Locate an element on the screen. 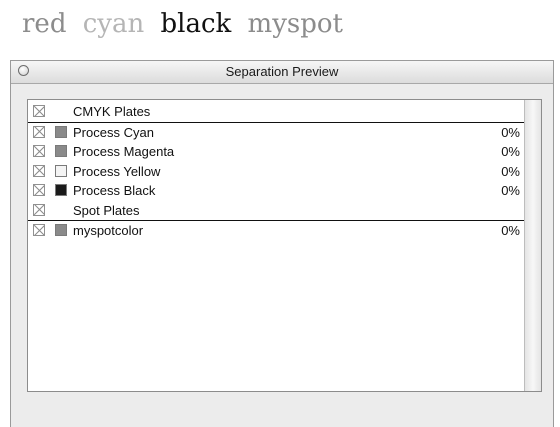 The image size is (560, 427). plate-label: myspotcolor is located at coordinates (108, 230).